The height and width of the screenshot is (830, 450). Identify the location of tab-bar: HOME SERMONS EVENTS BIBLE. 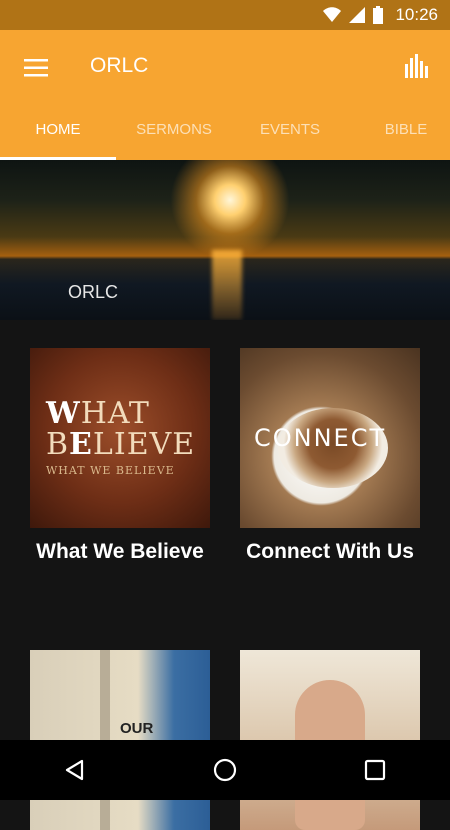
(225, 130).